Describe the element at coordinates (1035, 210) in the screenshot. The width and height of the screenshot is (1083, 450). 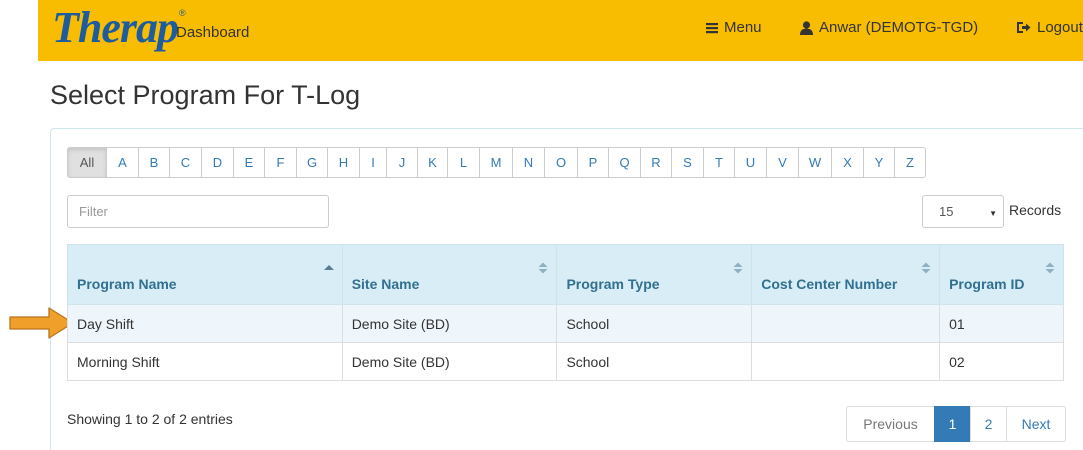
I see `records-label: Records` at that location.